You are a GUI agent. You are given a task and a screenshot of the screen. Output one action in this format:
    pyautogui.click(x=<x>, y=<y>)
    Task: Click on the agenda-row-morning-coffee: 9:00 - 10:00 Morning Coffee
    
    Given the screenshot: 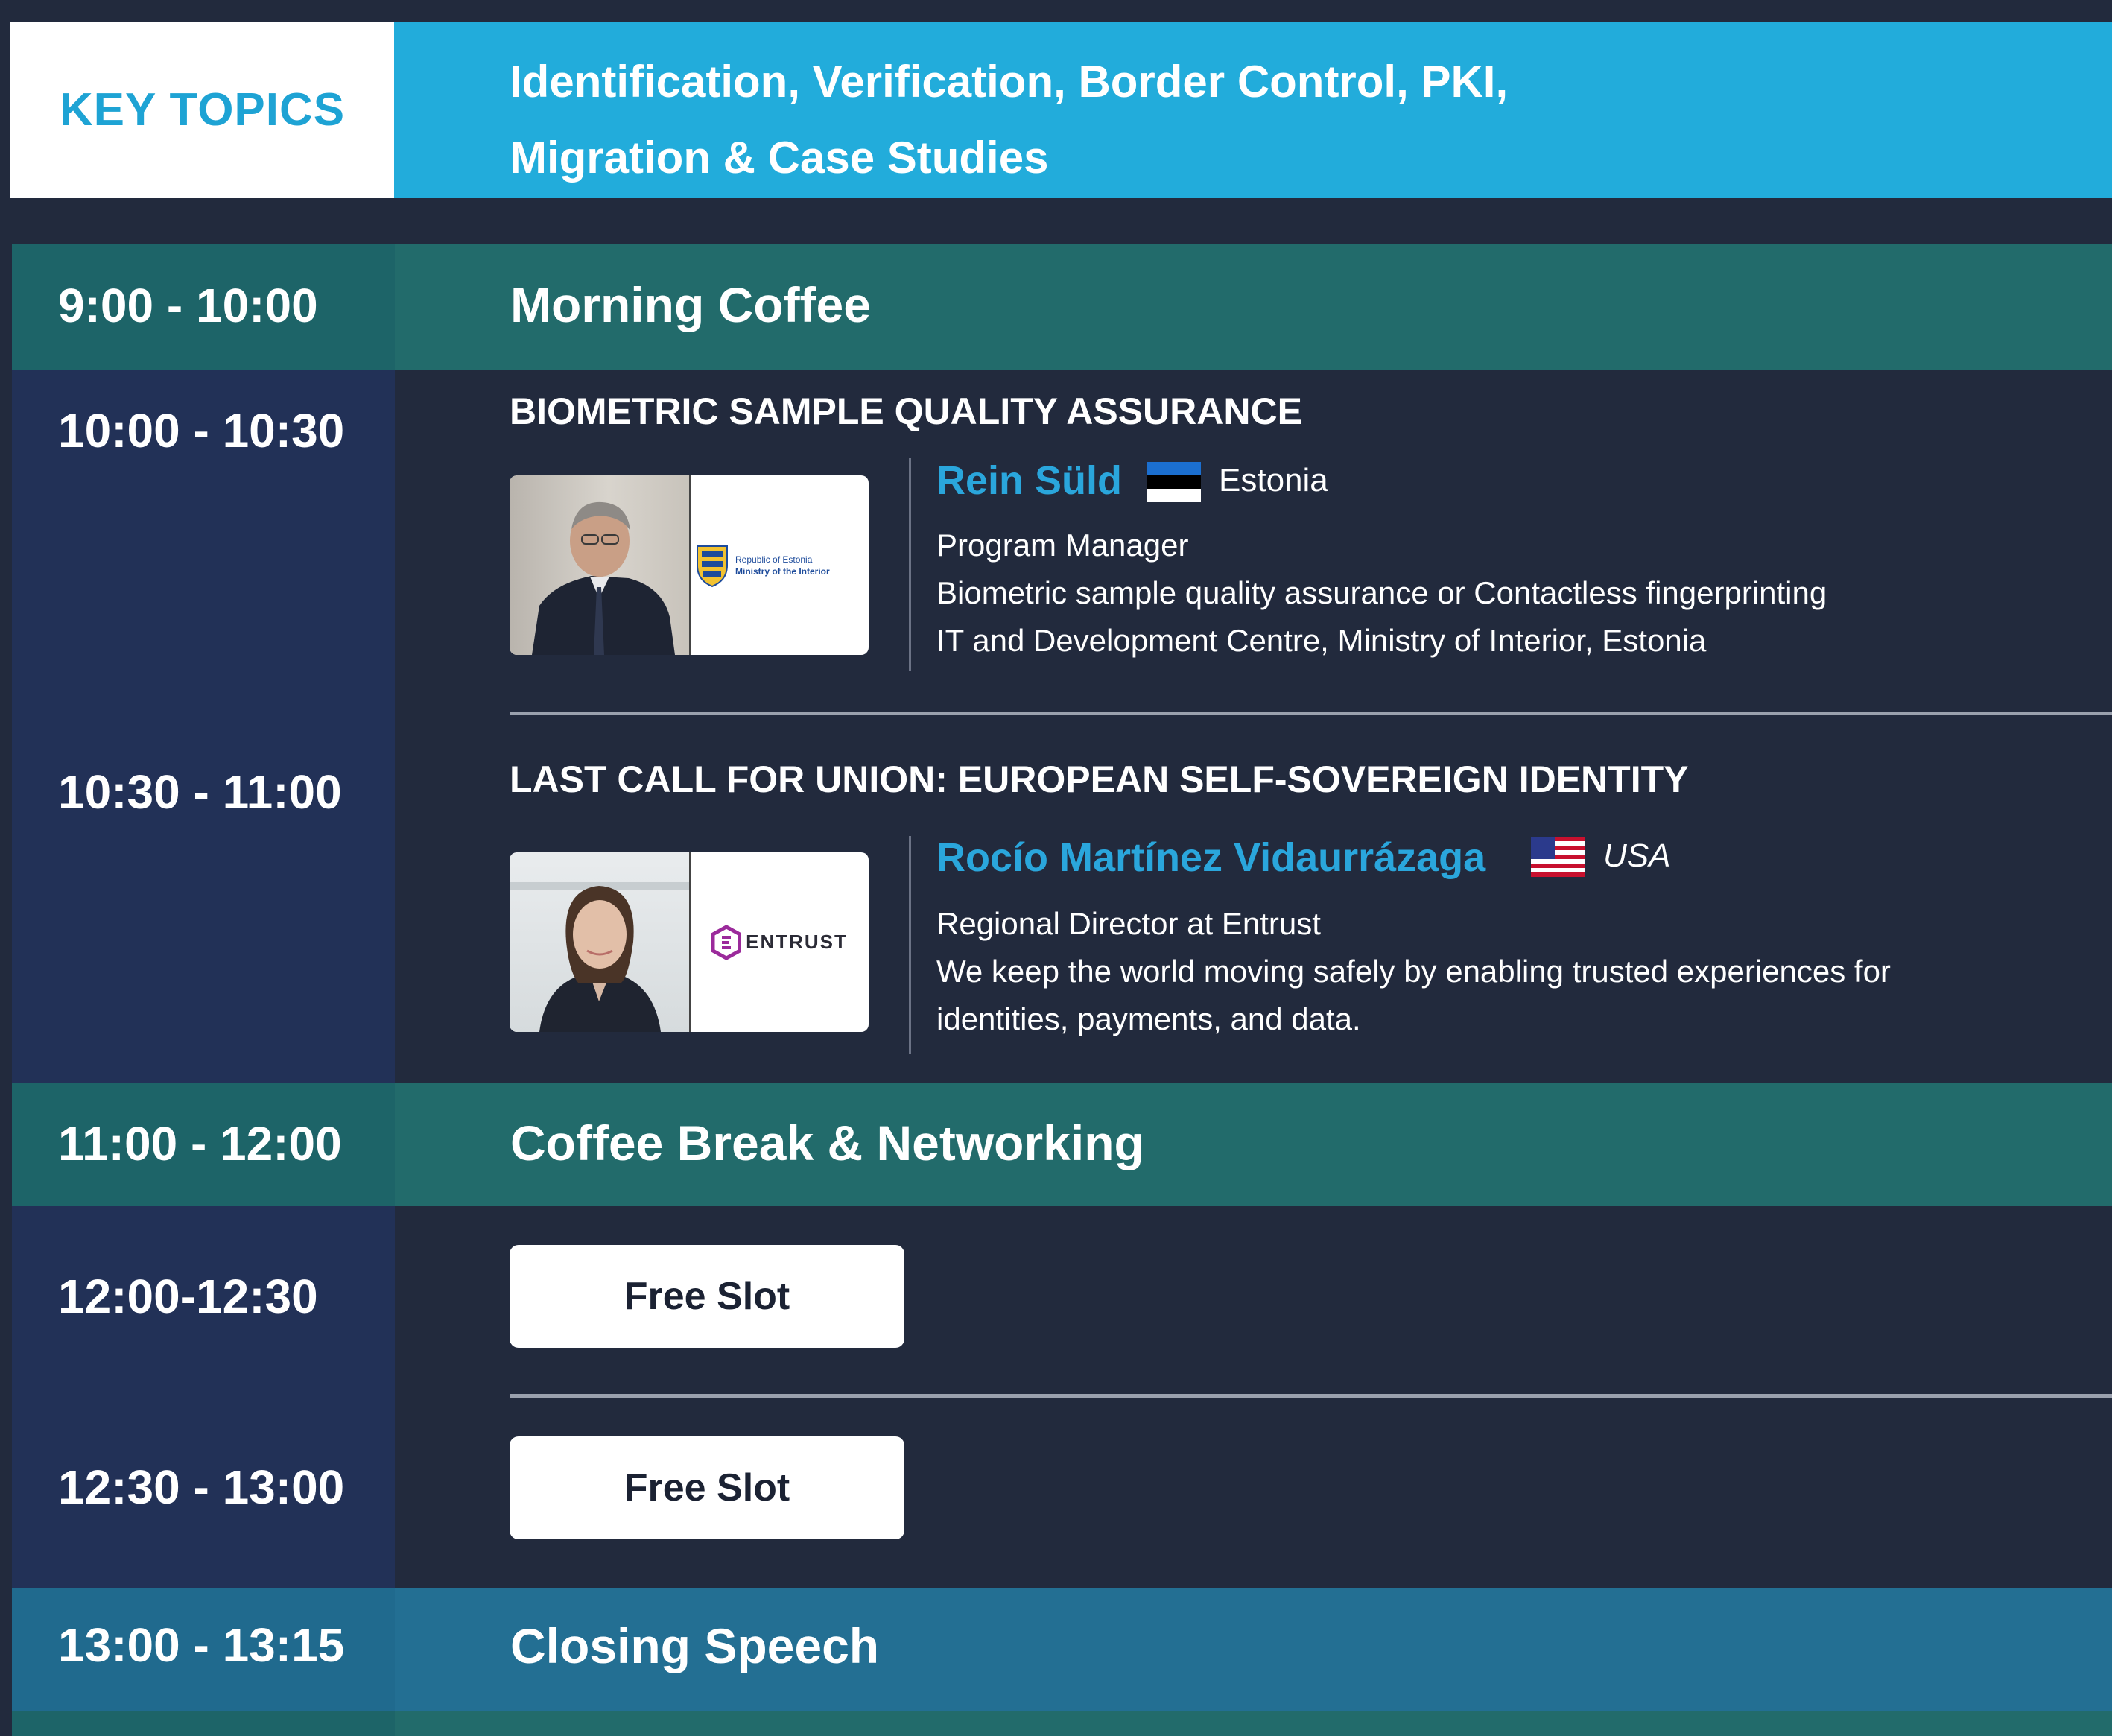 What is the action you would take?
    pyautogui.click(x=1062, y=307)
    